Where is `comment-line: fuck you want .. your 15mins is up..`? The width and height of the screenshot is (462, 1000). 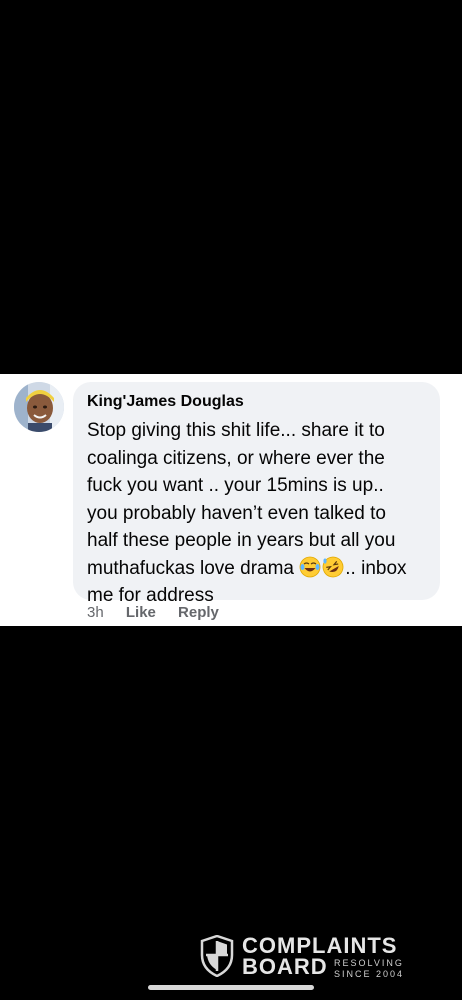 comment-line: fuck you want .. your 15mins is up.. is located at coordinates (235, 485).